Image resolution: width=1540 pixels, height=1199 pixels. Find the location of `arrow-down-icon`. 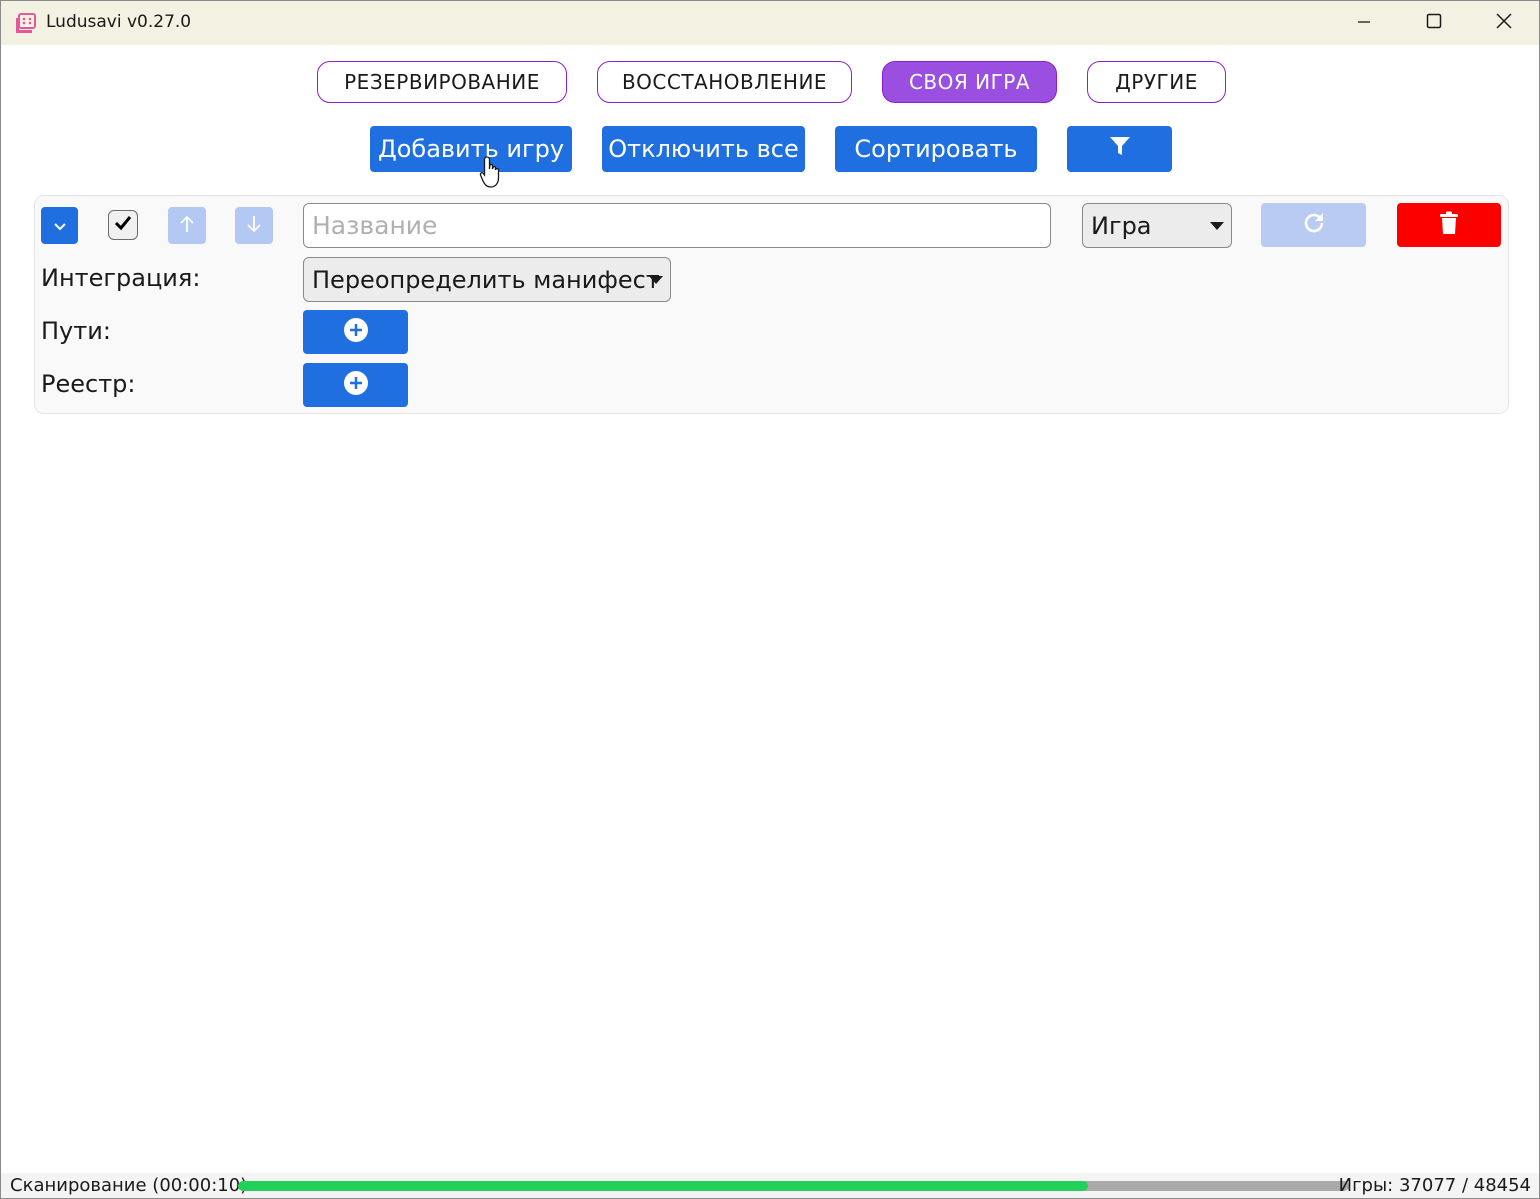

arrow-down-icon is located at coordinates (254, 226).